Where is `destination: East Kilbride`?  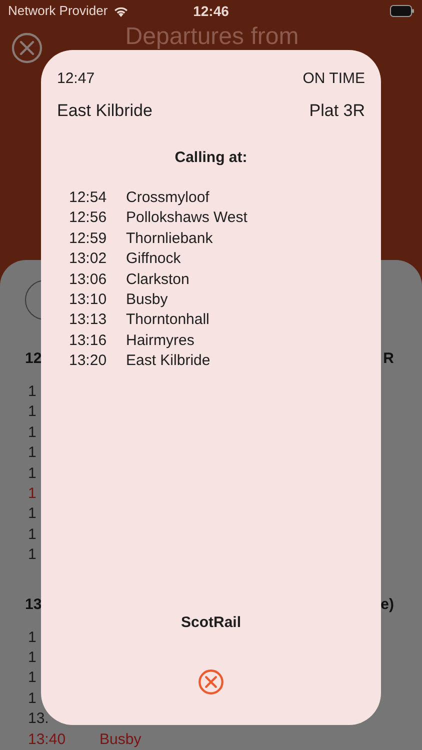
destination: East Kilbride is located at coordinates (104, 111).